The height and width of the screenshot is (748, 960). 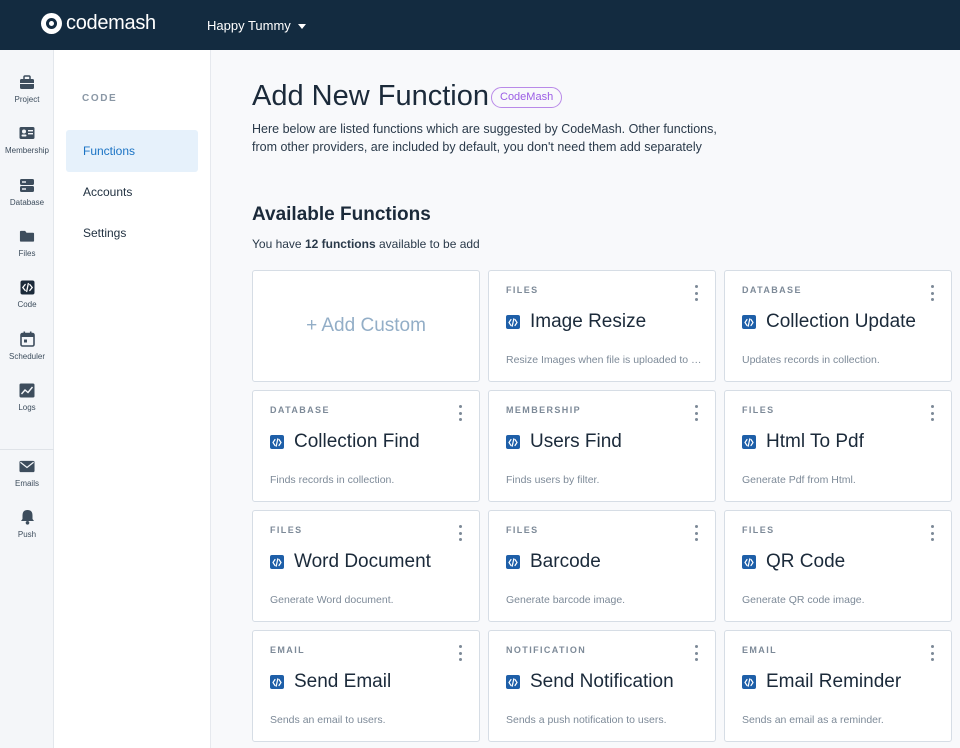 What do you see at coordinates (132, 151) in the screenshot?
I see `subnav-item-functions: Functions` at bounding box center [132, 151].